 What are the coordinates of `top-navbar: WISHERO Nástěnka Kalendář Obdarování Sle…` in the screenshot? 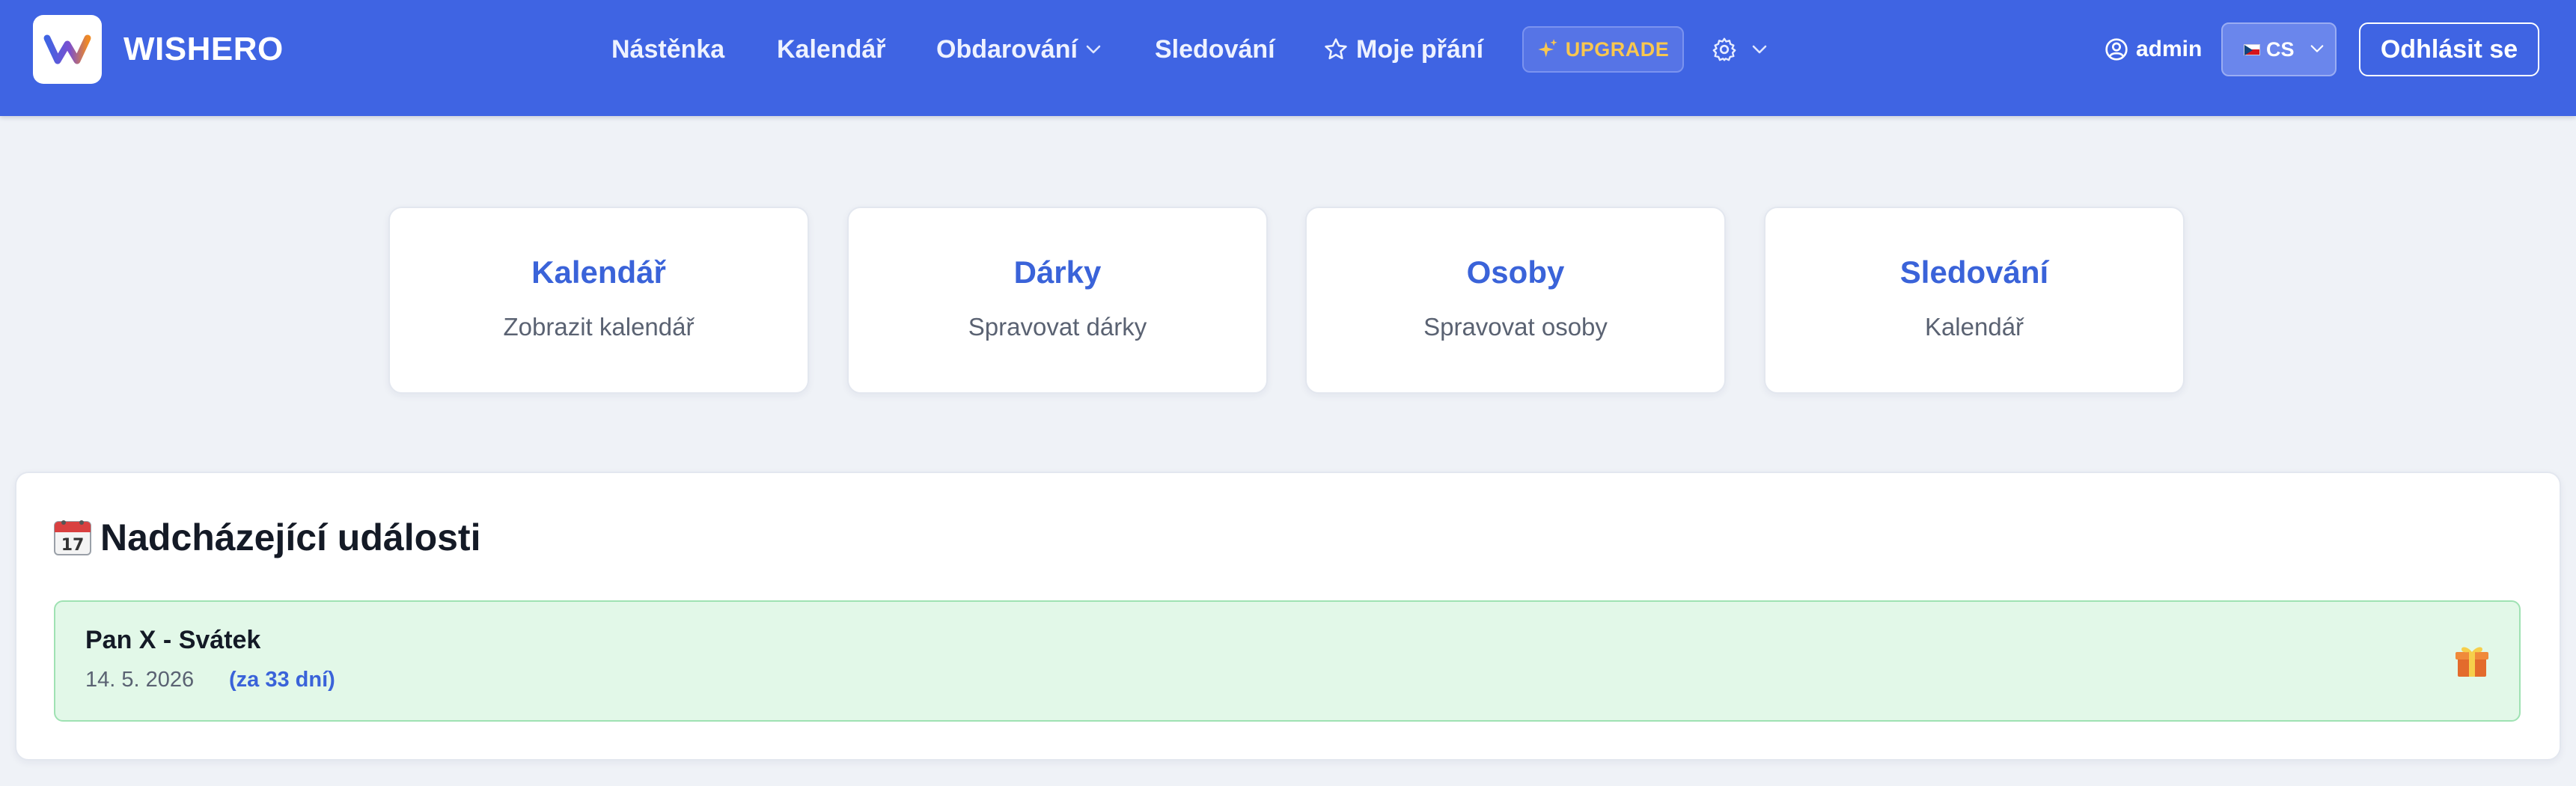 It's located at (1288, 58).